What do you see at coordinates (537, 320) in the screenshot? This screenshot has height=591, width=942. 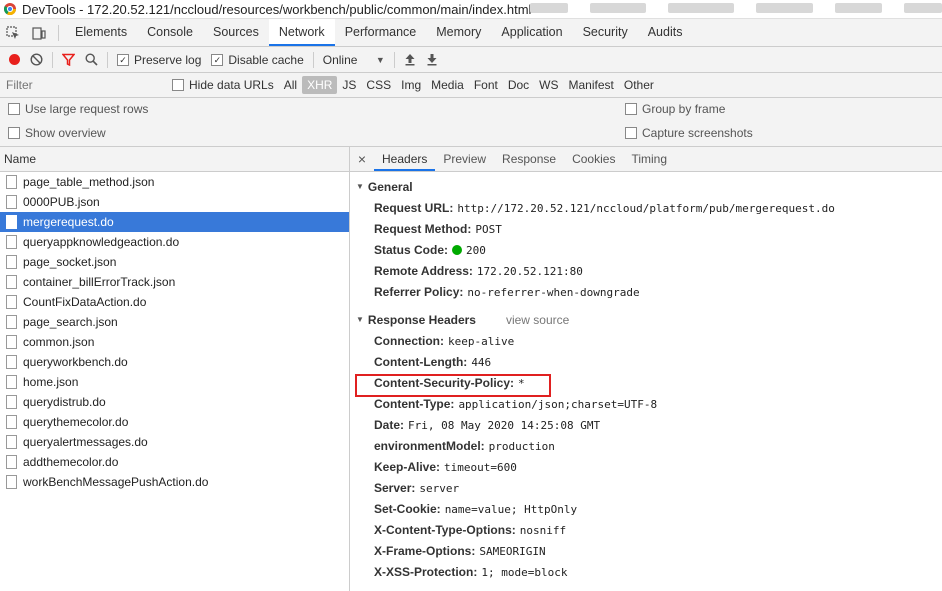 I see `view-source-link: view source` at bounding box center [537, 320].